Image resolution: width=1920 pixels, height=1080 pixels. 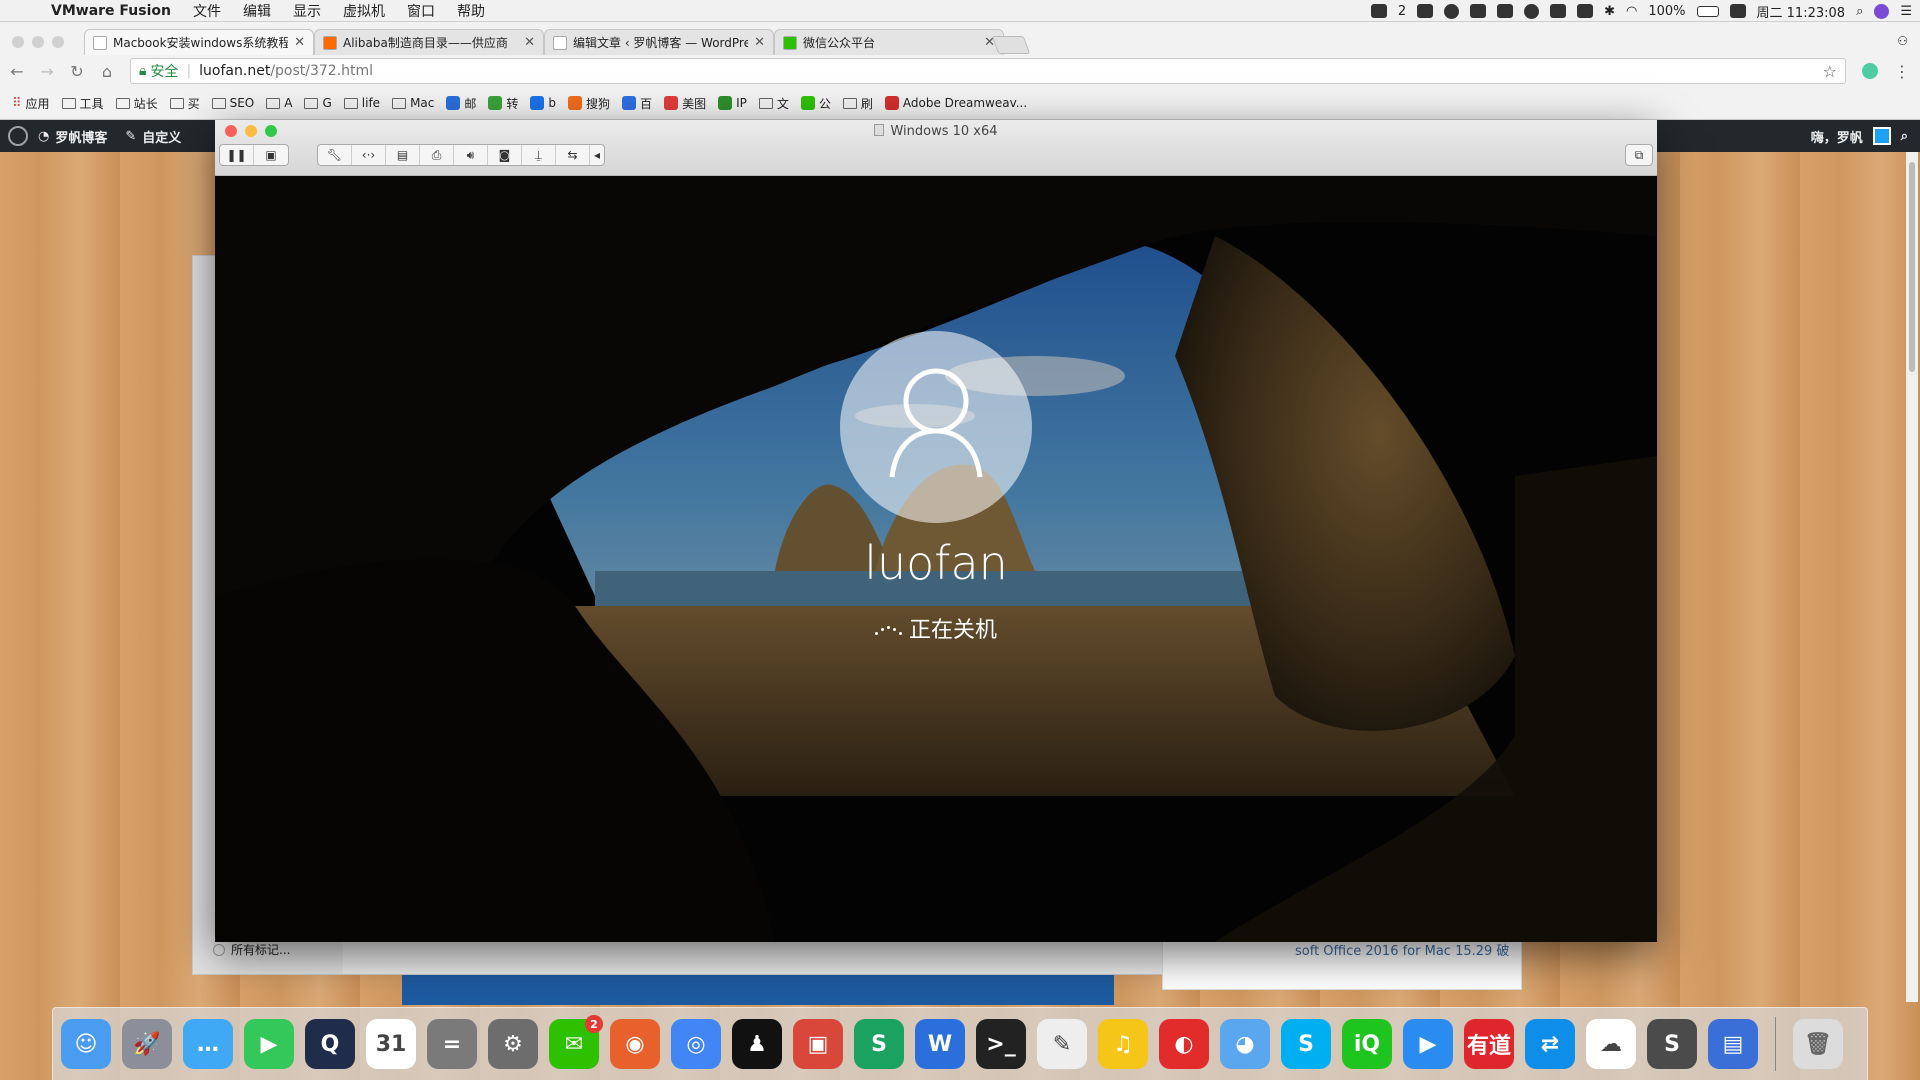 What do you see at coordinates (576, 1042) in the screenshot?
I see `dock-wechat-icon: ✉ 2` at bounding box center [576, 1042].